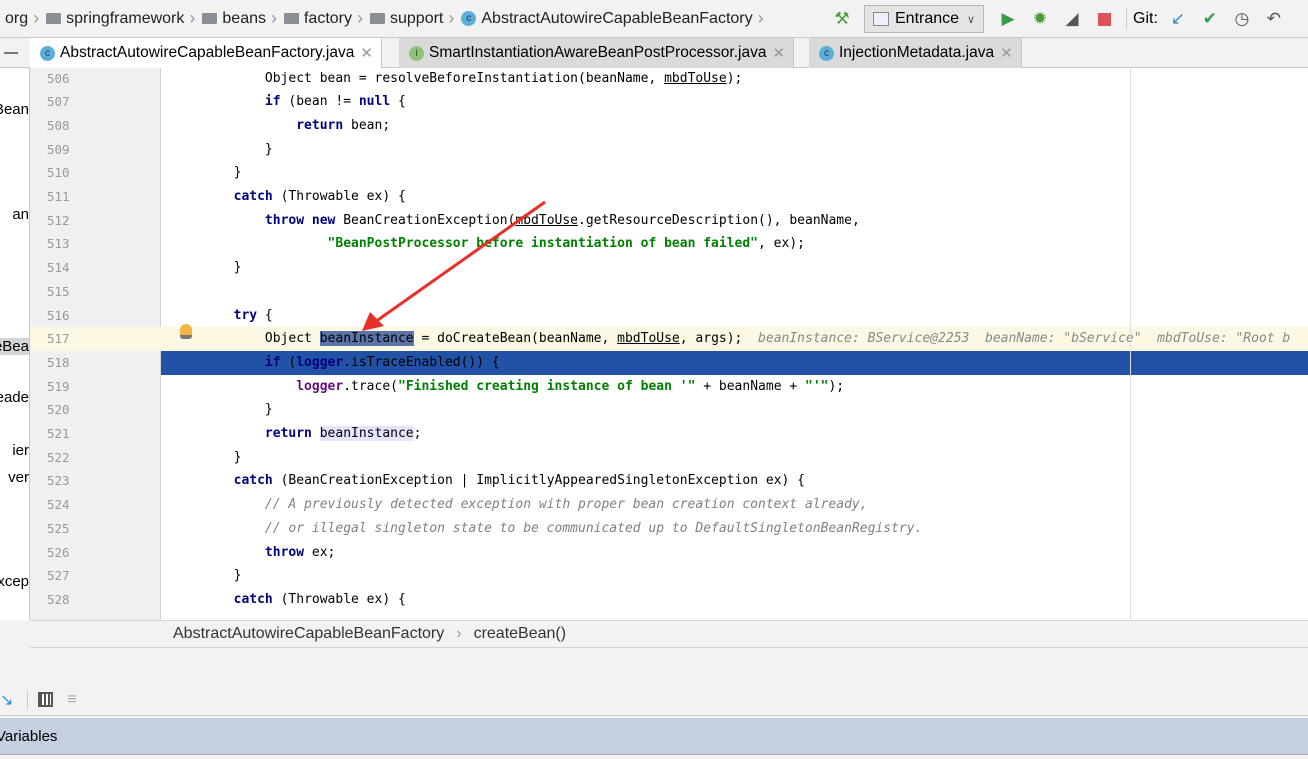 Image resolution: width=1308 pixels, height=759 pixels. Describe the element at coordinates (29, 736) in the screenshot. I see `variables-title: Variables` at that location.